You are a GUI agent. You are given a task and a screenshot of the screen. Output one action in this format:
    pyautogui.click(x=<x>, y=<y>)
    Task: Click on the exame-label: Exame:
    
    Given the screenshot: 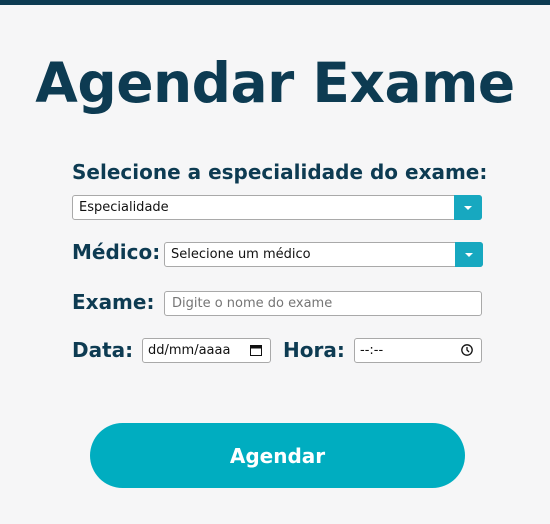 What is the action you would take?
    pyautogui.click(x=113, y=302)
    